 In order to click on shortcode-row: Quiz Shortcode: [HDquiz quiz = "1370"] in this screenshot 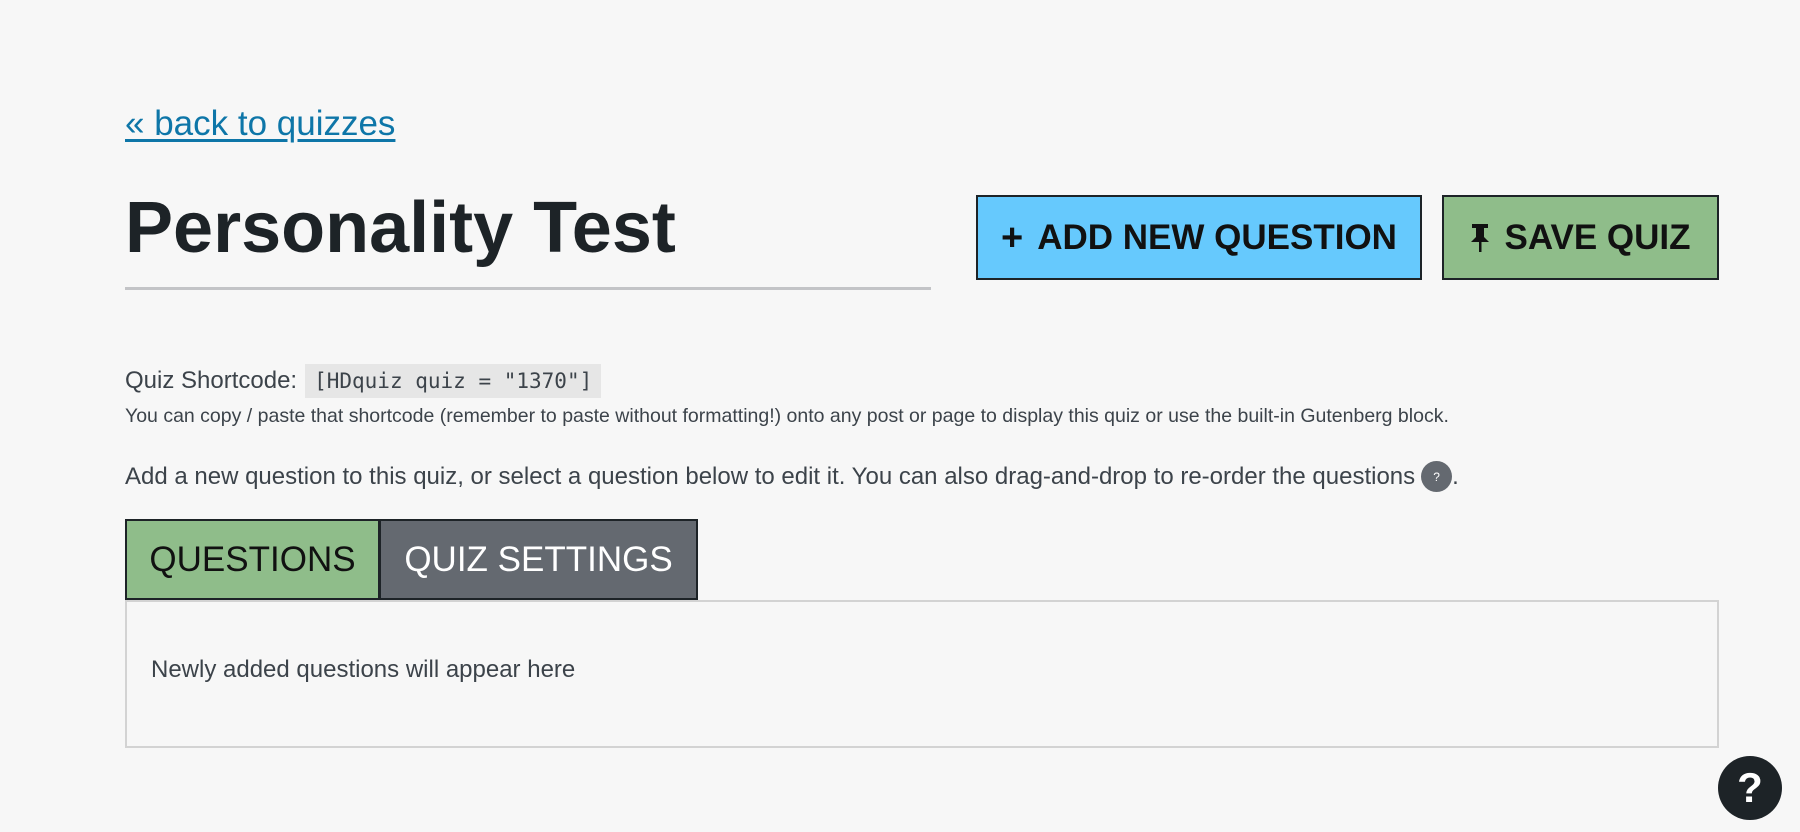, I will do `click(363, 381)`.